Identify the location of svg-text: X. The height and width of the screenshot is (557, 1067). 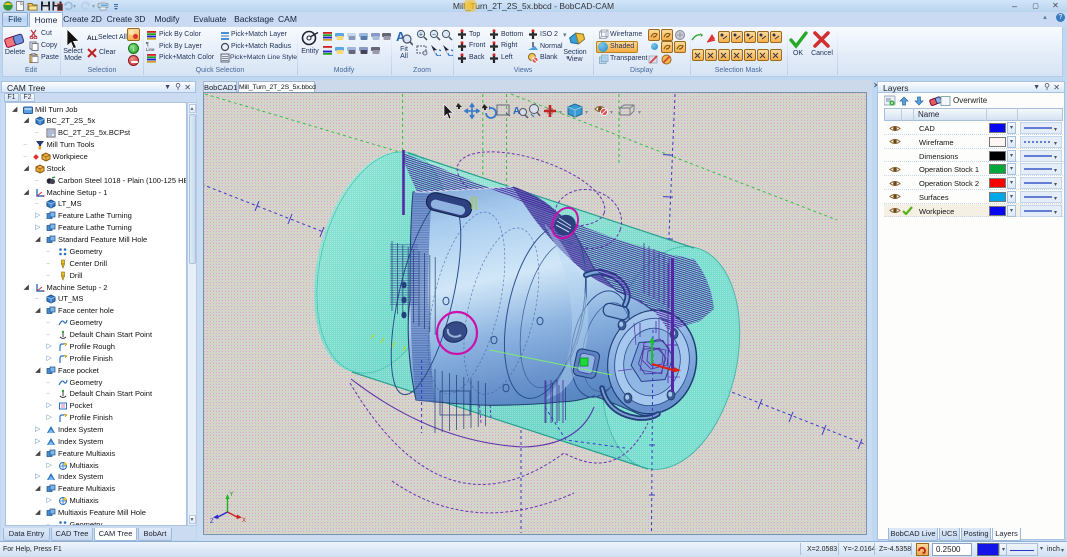
(244, 521).